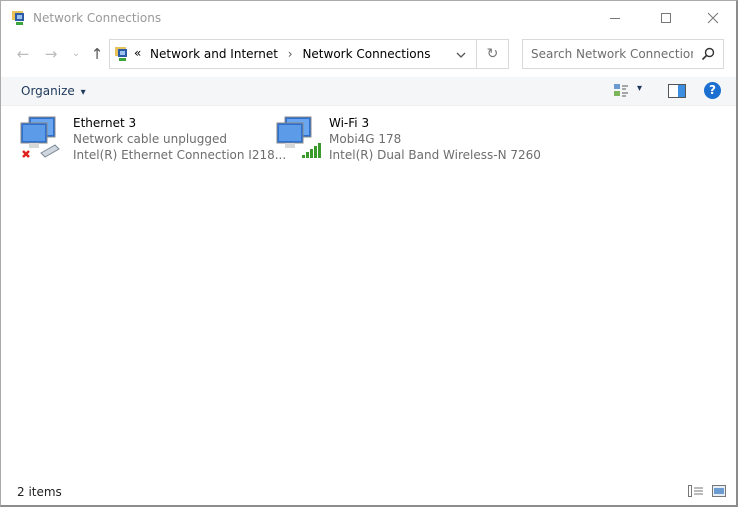 The width and height of the screenshot is (738, 507). I want to click on chevron-down-icon, so click(461, 55).